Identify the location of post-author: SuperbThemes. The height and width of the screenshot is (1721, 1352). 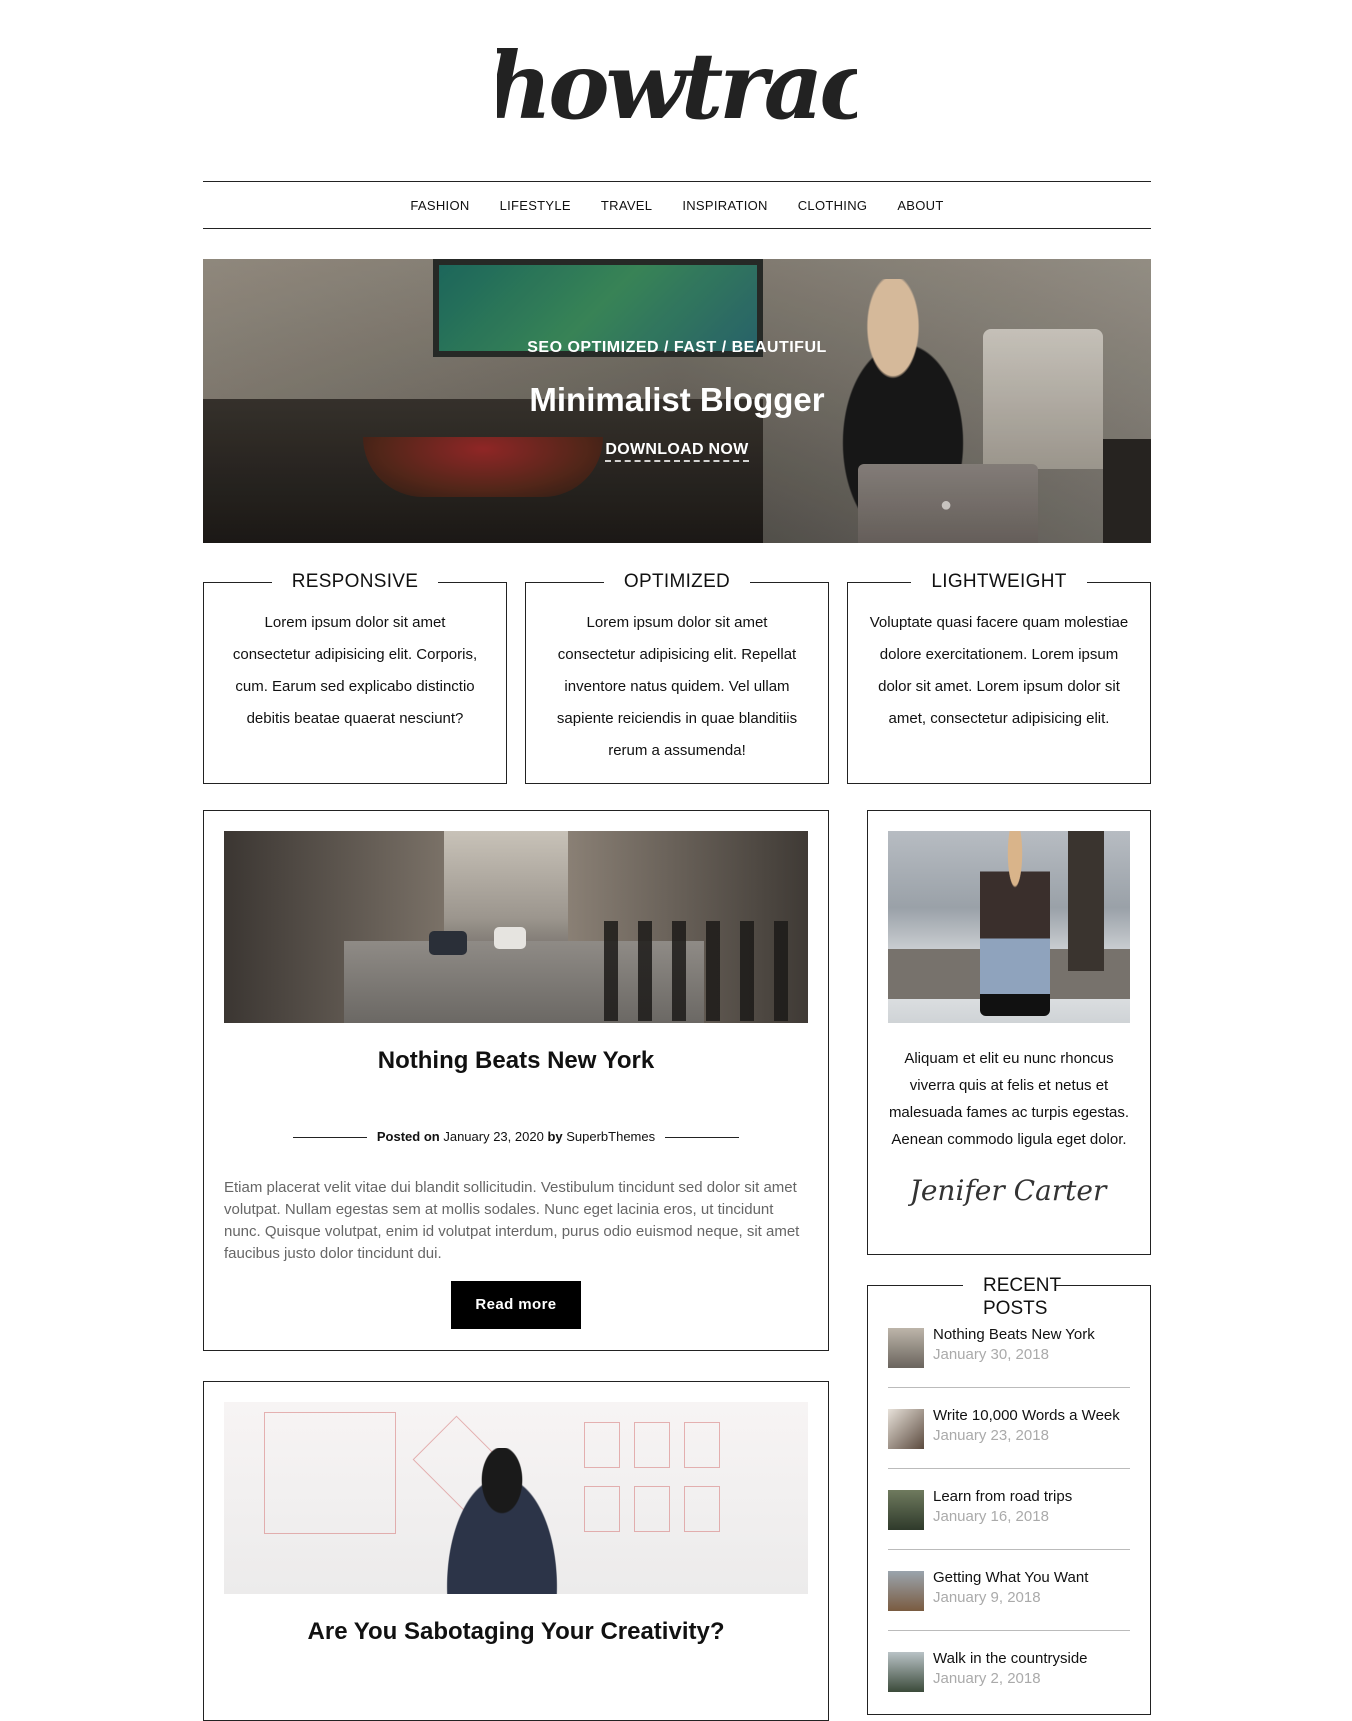
(610, 1136).